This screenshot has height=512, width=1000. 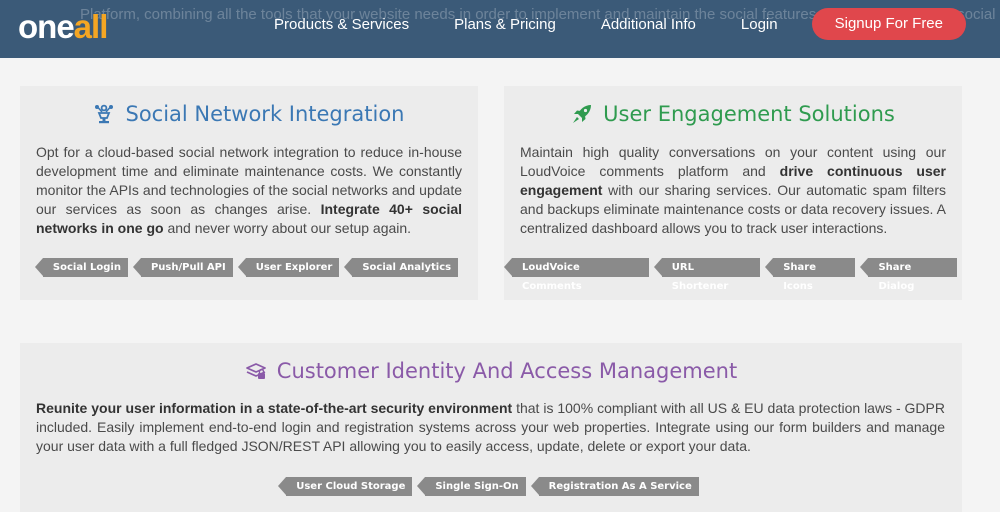 I want to click on tag-social-login: Social Login, so click(x=81, y=267).